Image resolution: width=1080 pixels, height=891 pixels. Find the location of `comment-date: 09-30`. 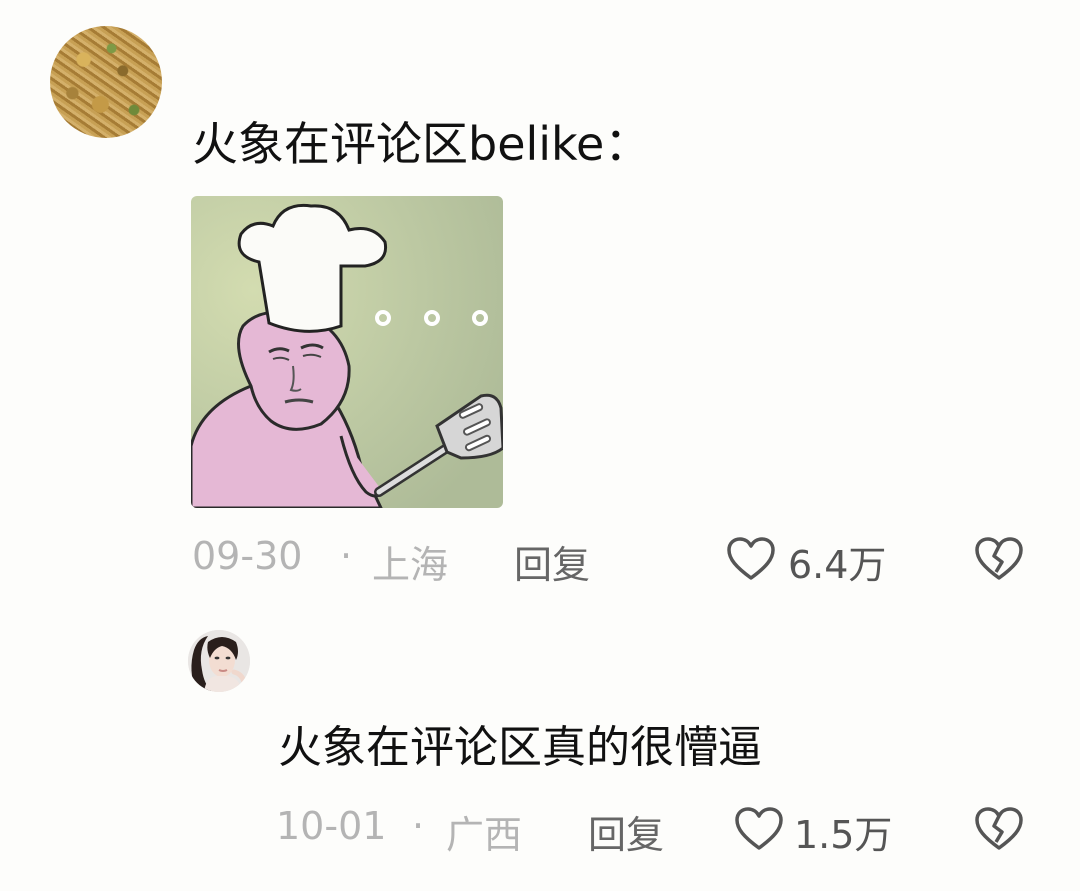

comment-date: 09-30 is located at coordinates (247, 556).